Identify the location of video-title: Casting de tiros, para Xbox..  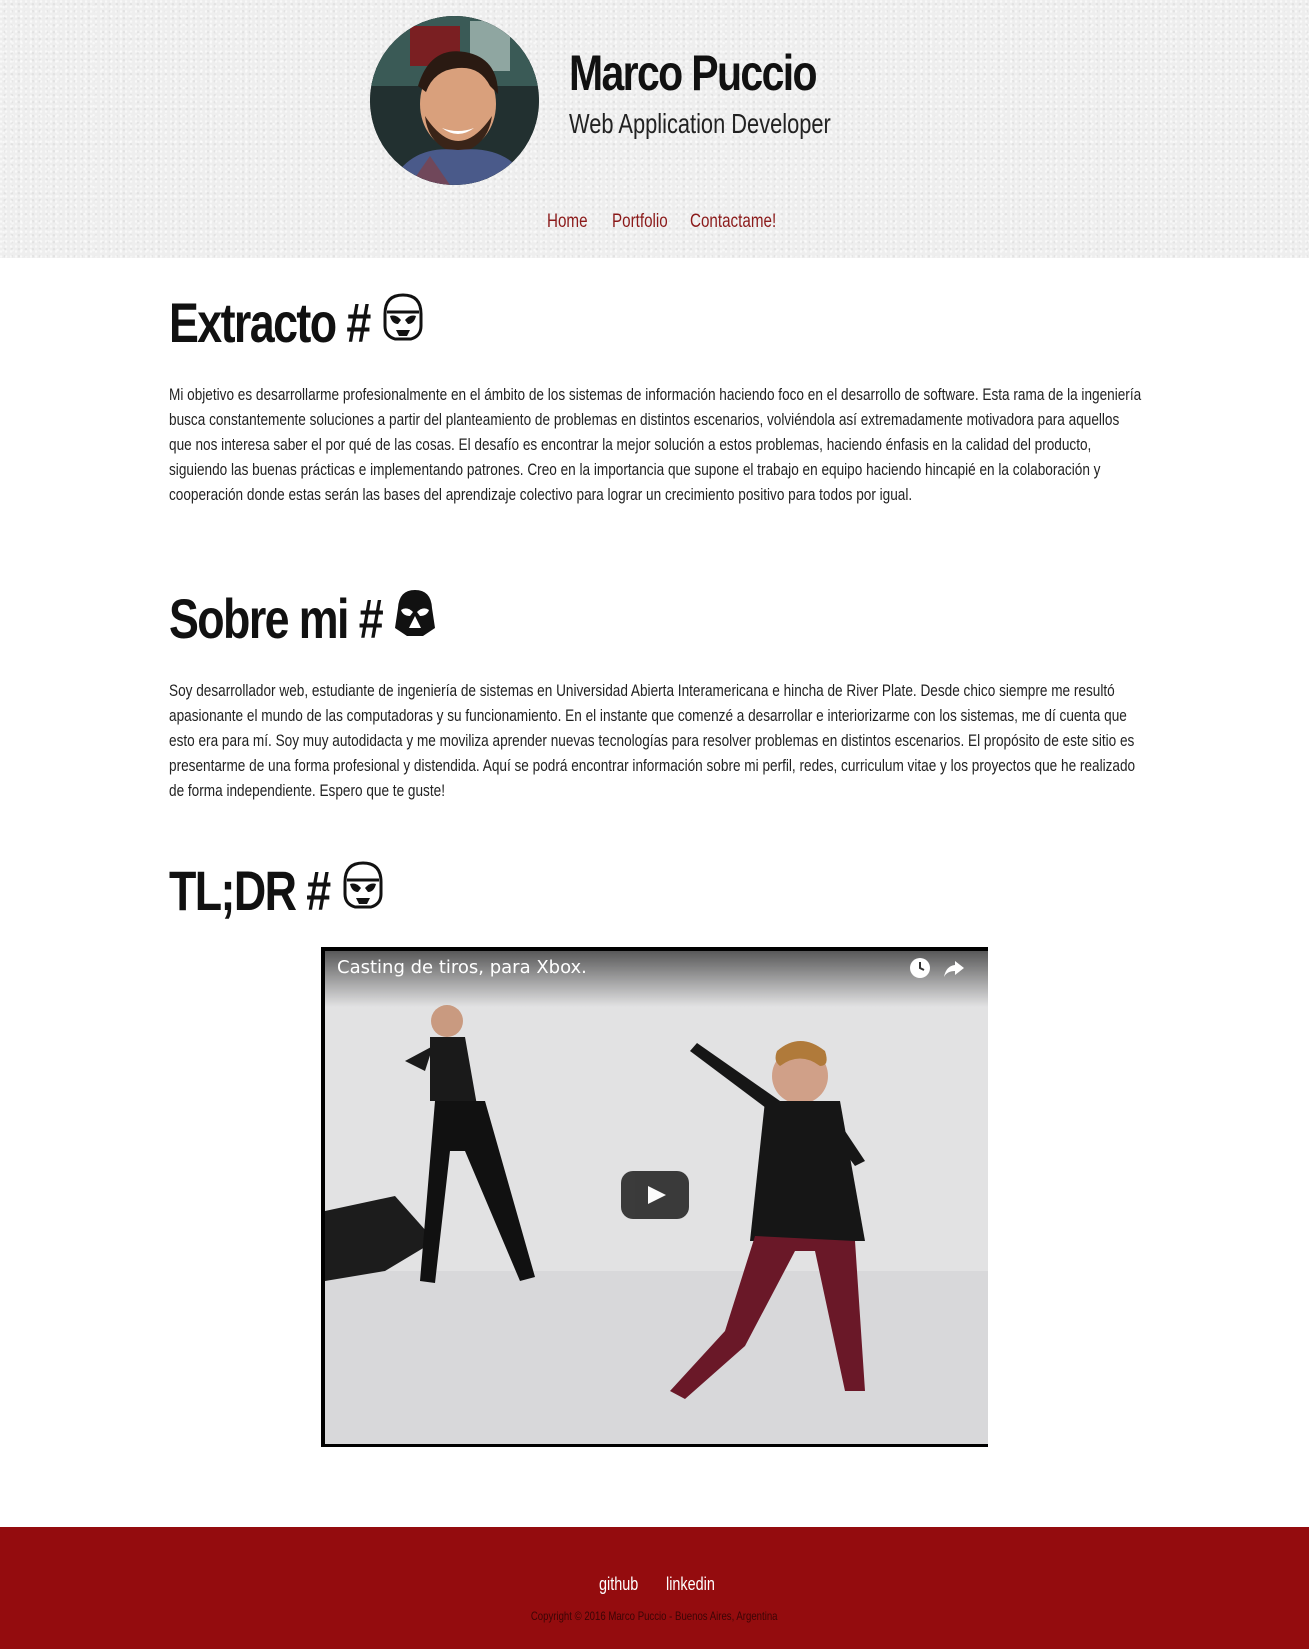
(462, 967).